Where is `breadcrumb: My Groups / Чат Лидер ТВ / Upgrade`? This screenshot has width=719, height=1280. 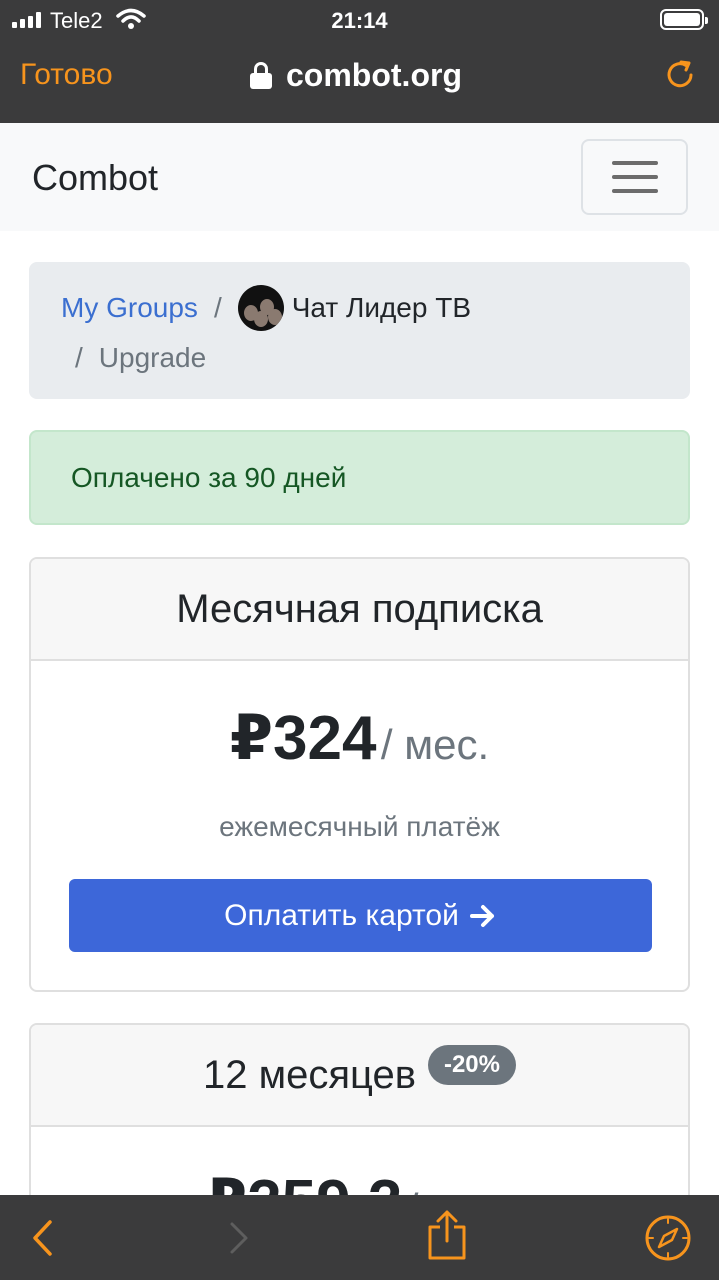 breadcrumb: My Groups / Чат Лидер ТВ / Upgrade is located at coordinates (359, 330).